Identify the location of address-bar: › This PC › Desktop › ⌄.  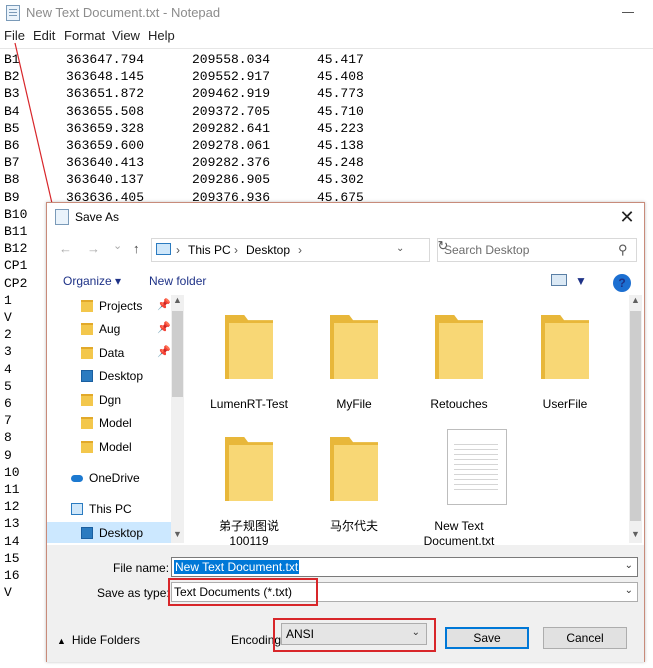
(290, 250).